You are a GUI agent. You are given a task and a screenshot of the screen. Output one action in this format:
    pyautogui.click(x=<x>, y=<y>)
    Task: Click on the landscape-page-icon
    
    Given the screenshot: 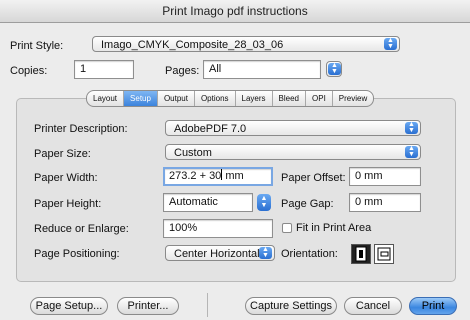 What is the action you would take?
    pyautogui.click(x=384, y=254)
    